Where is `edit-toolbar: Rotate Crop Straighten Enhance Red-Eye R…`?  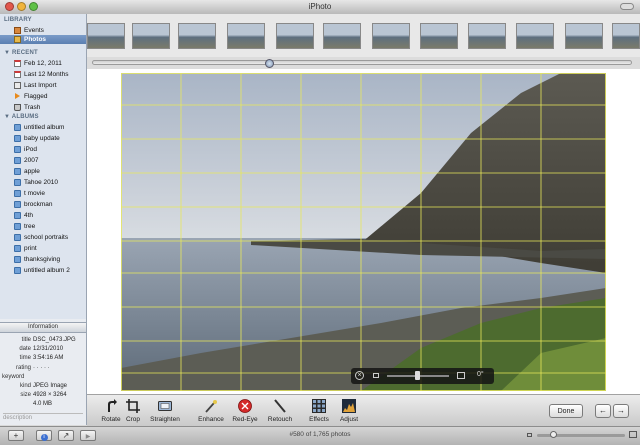 edit-toolbar: Rotate Crop Straighten Enhance Red-Eye R… is located at coordinates (363, 410).